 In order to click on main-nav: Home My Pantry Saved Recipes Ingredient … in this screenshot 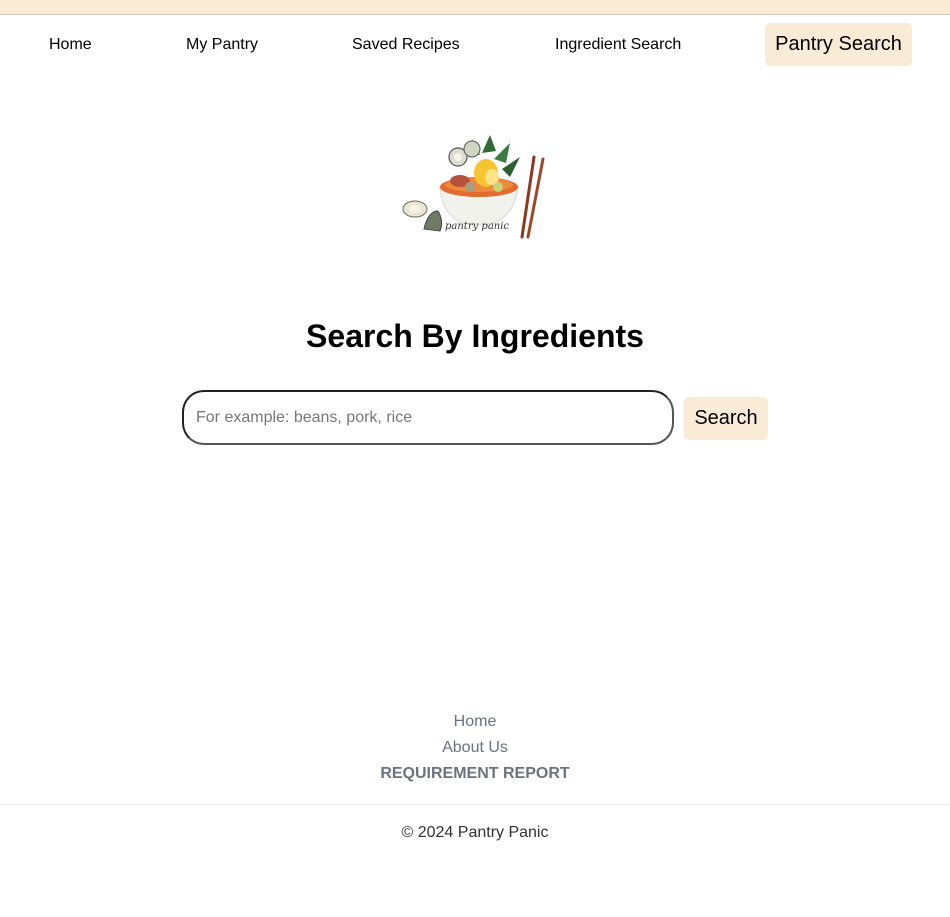, I will do `click(475, 45)`.